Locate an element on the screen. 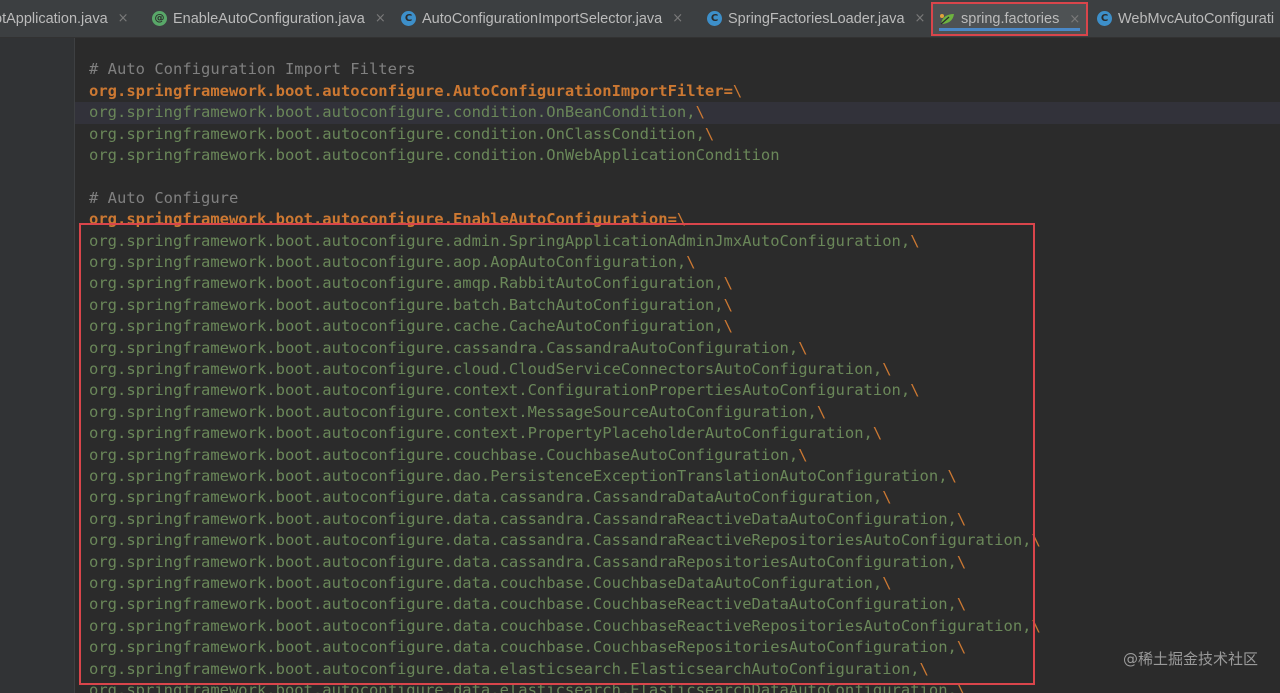 Image resolution: width=1280 pixels, height=693 pixels. tab-label: EnableAutoConfiguration.java is located at coordinates (269, 18).